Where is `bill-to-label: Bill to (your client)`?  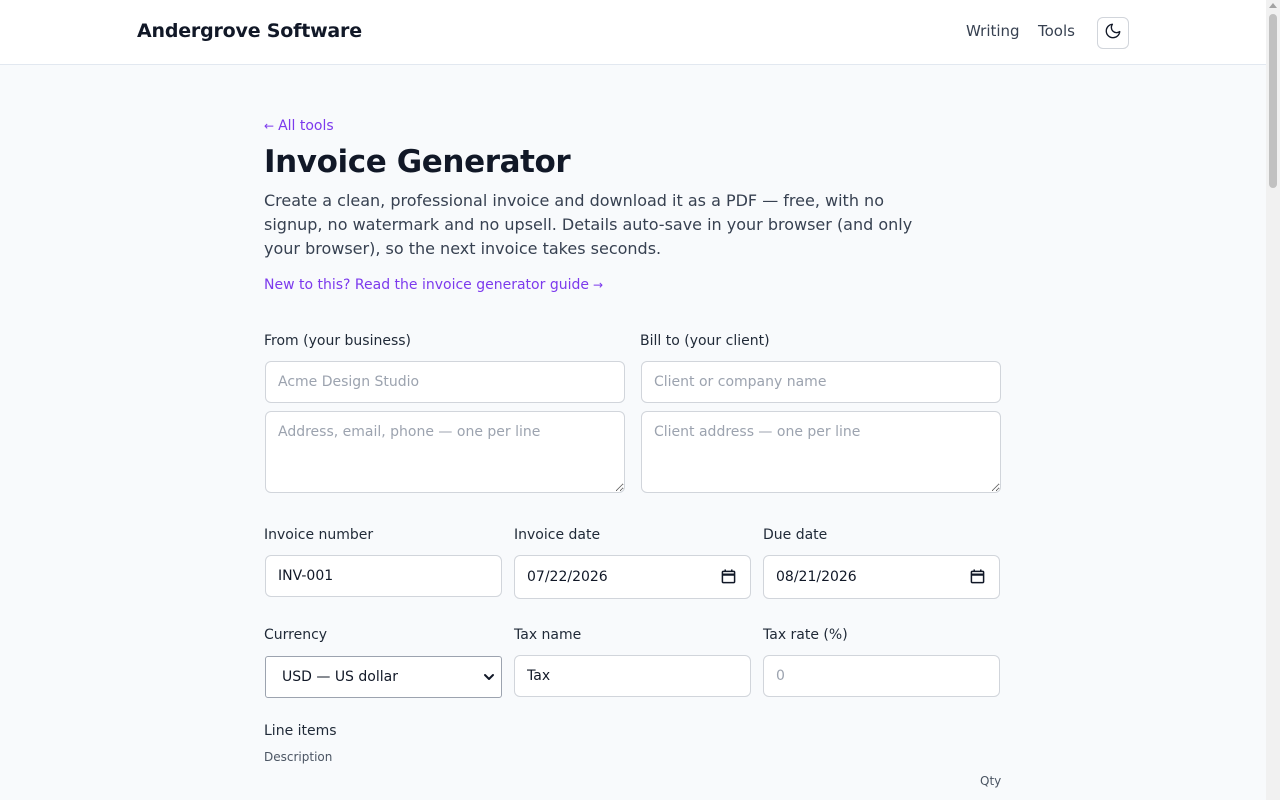 bill-to-label: Bill to (your client) is located at coordinates (705, 341).